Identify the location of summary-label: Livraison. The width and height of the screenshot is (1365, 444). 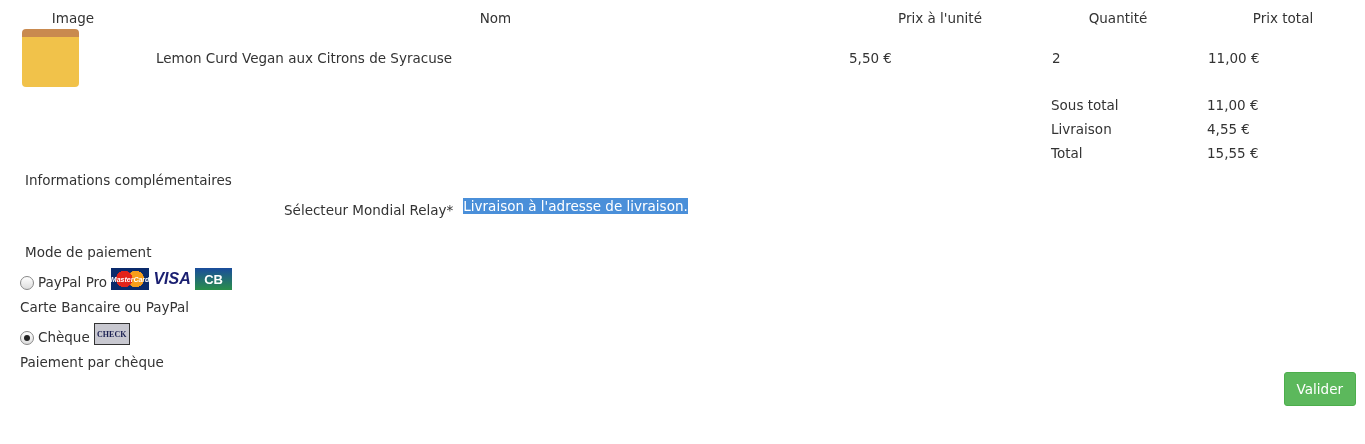
(1082, 129).